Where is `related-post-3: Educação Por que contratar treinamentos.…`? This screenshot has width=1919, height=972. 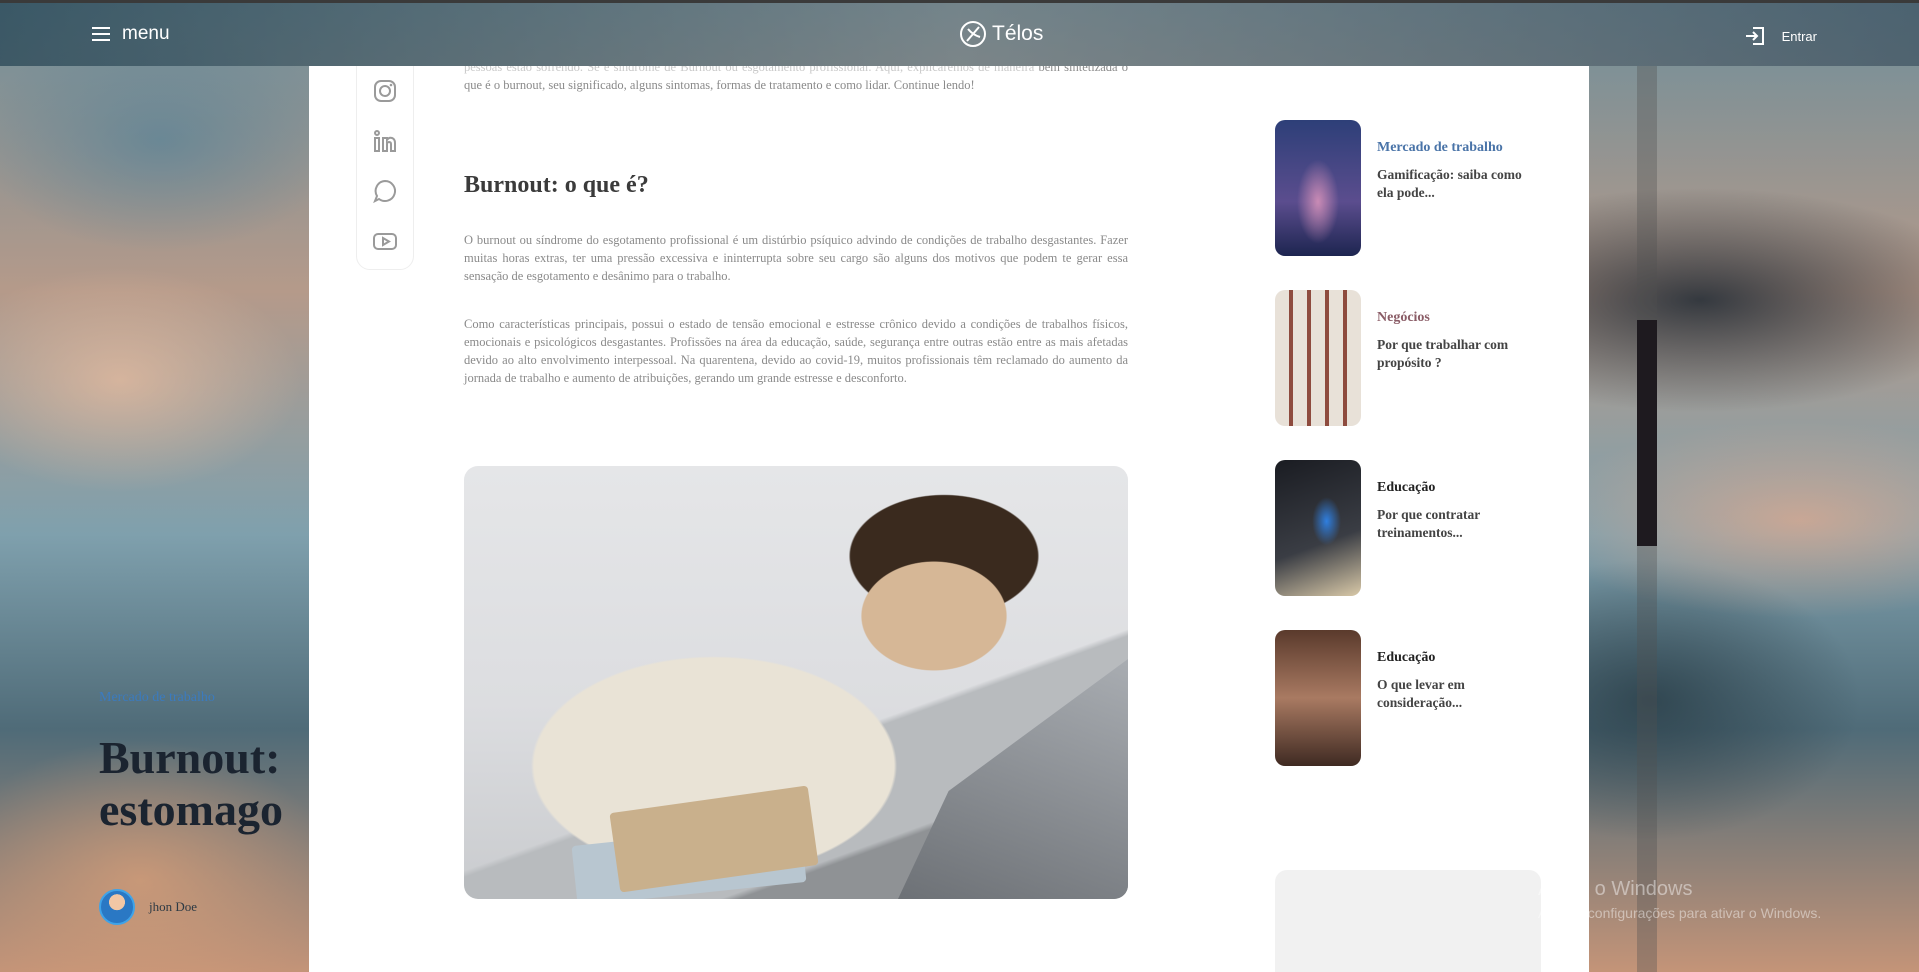
related-post-3: Educação Por que contratar treinamentos.… is located at coordinates (1405, 528).